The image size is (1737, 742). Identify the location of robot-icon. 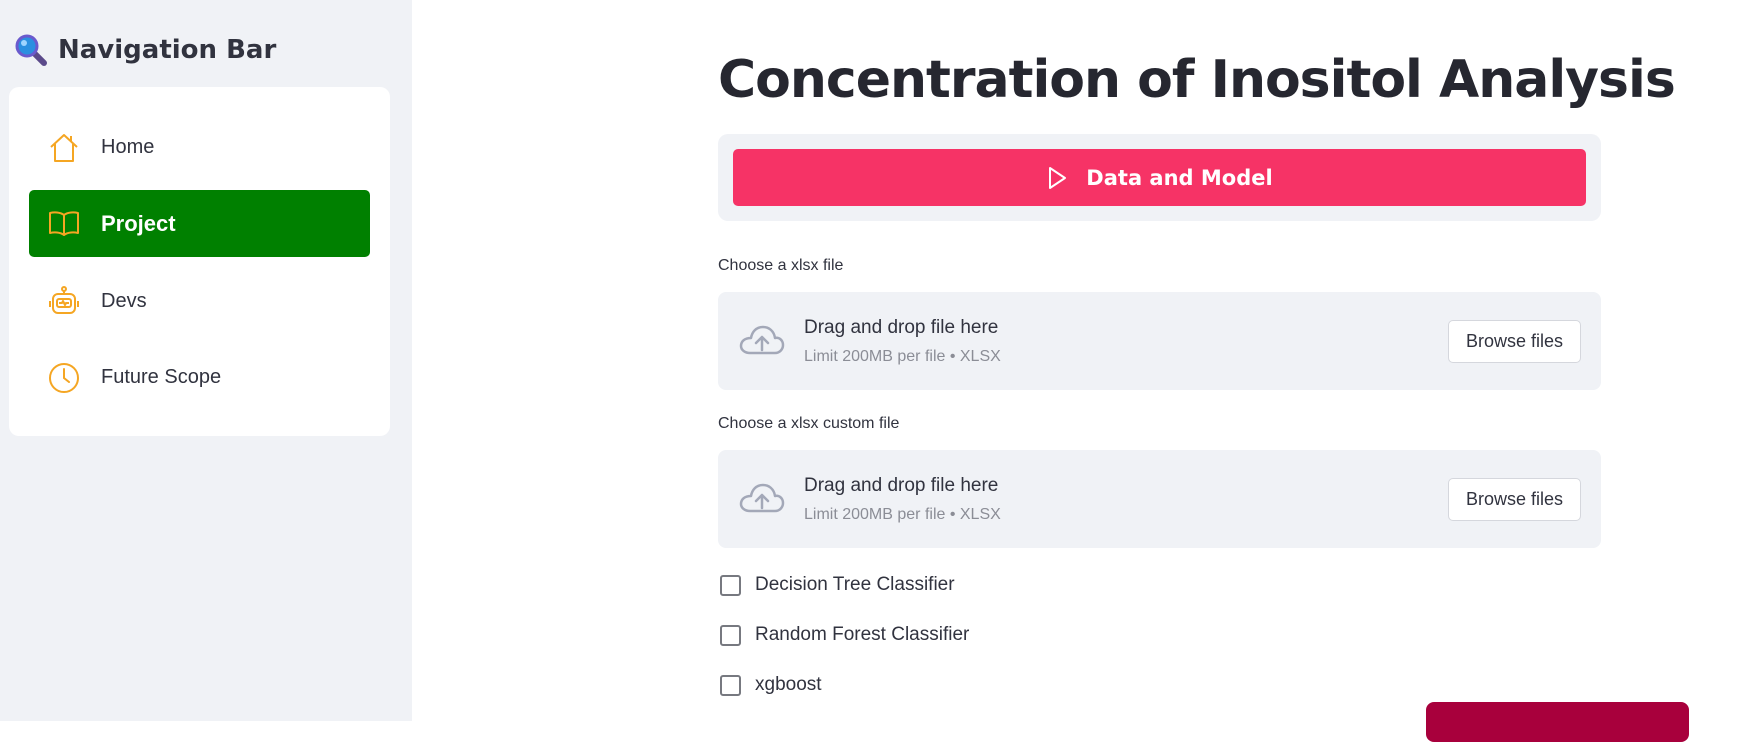
(64, 299).